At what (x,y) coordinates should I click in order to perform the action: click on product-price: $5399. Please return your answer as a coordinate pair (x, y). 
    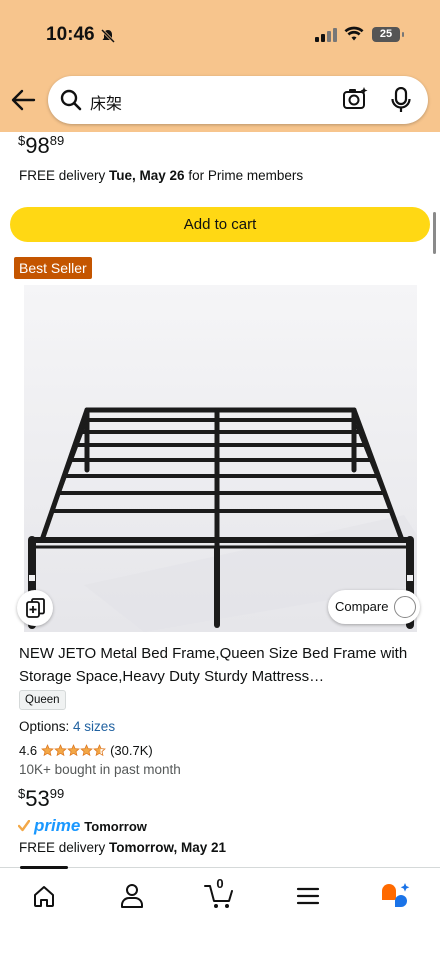
    Looking at the image, I should click on (41, 798).